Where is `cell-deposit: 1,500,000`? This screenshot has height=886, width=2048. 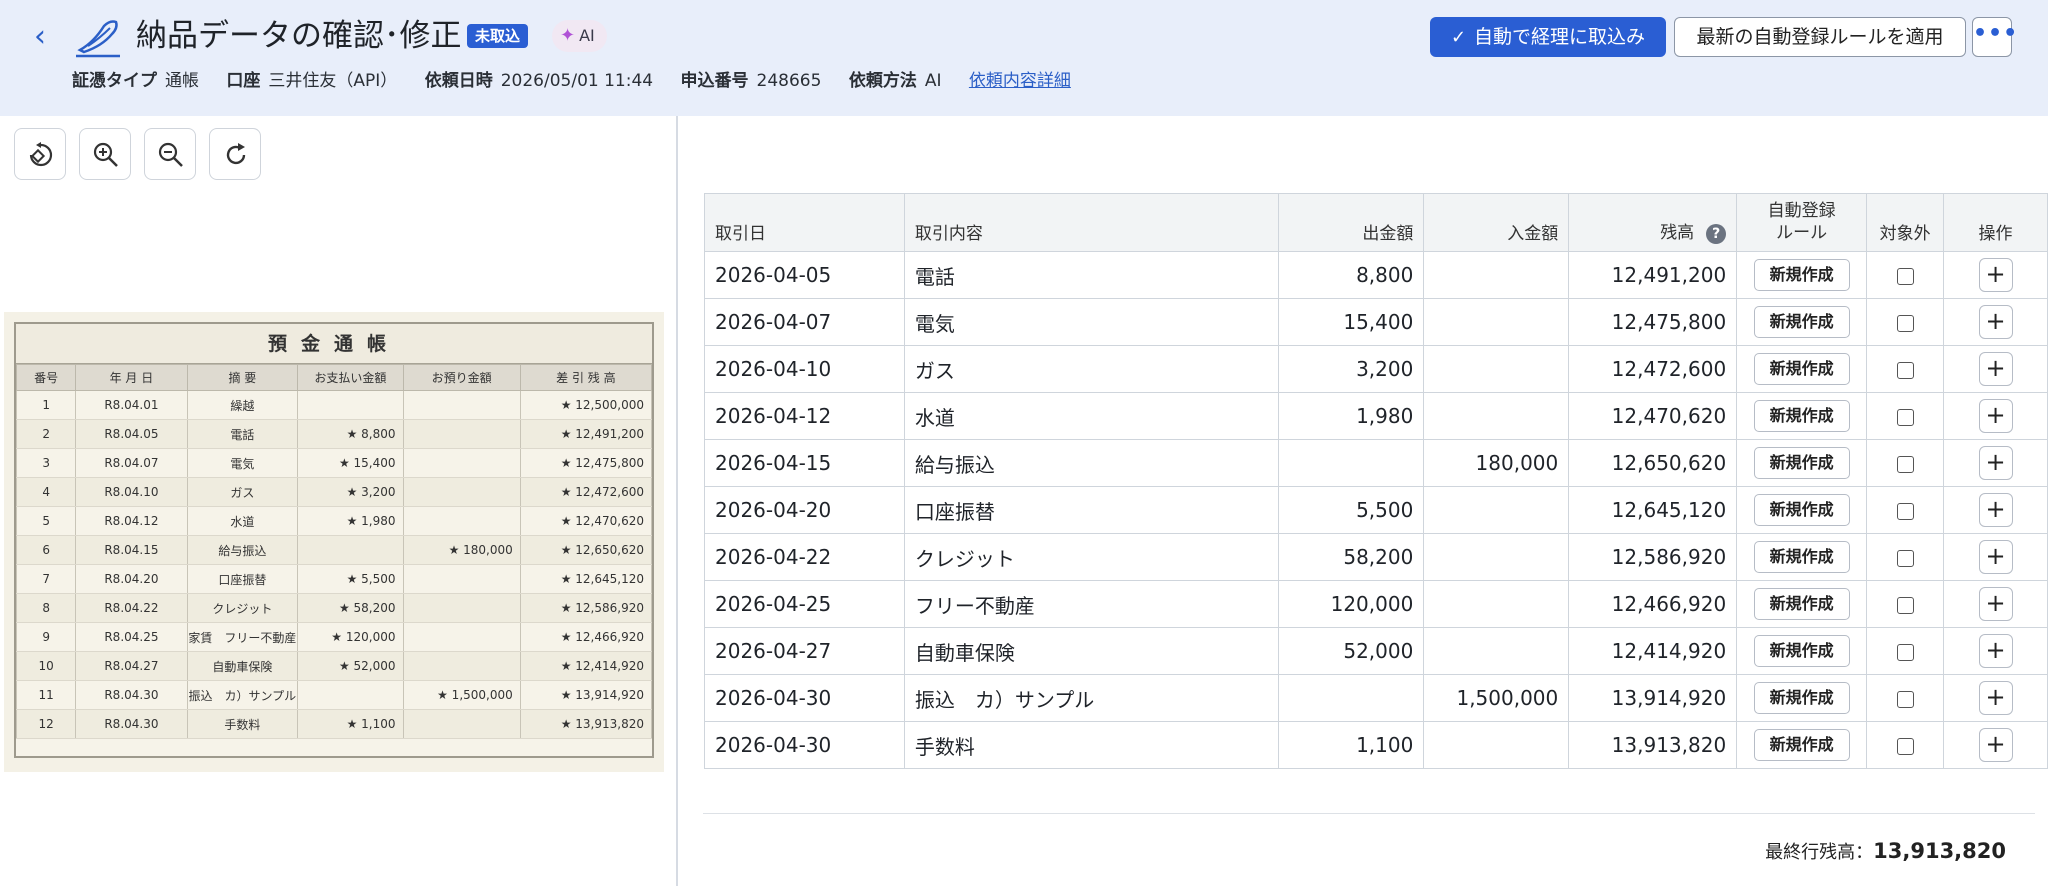
cell-deposit: 1,500,000 is located at coordinates (1496, 698).